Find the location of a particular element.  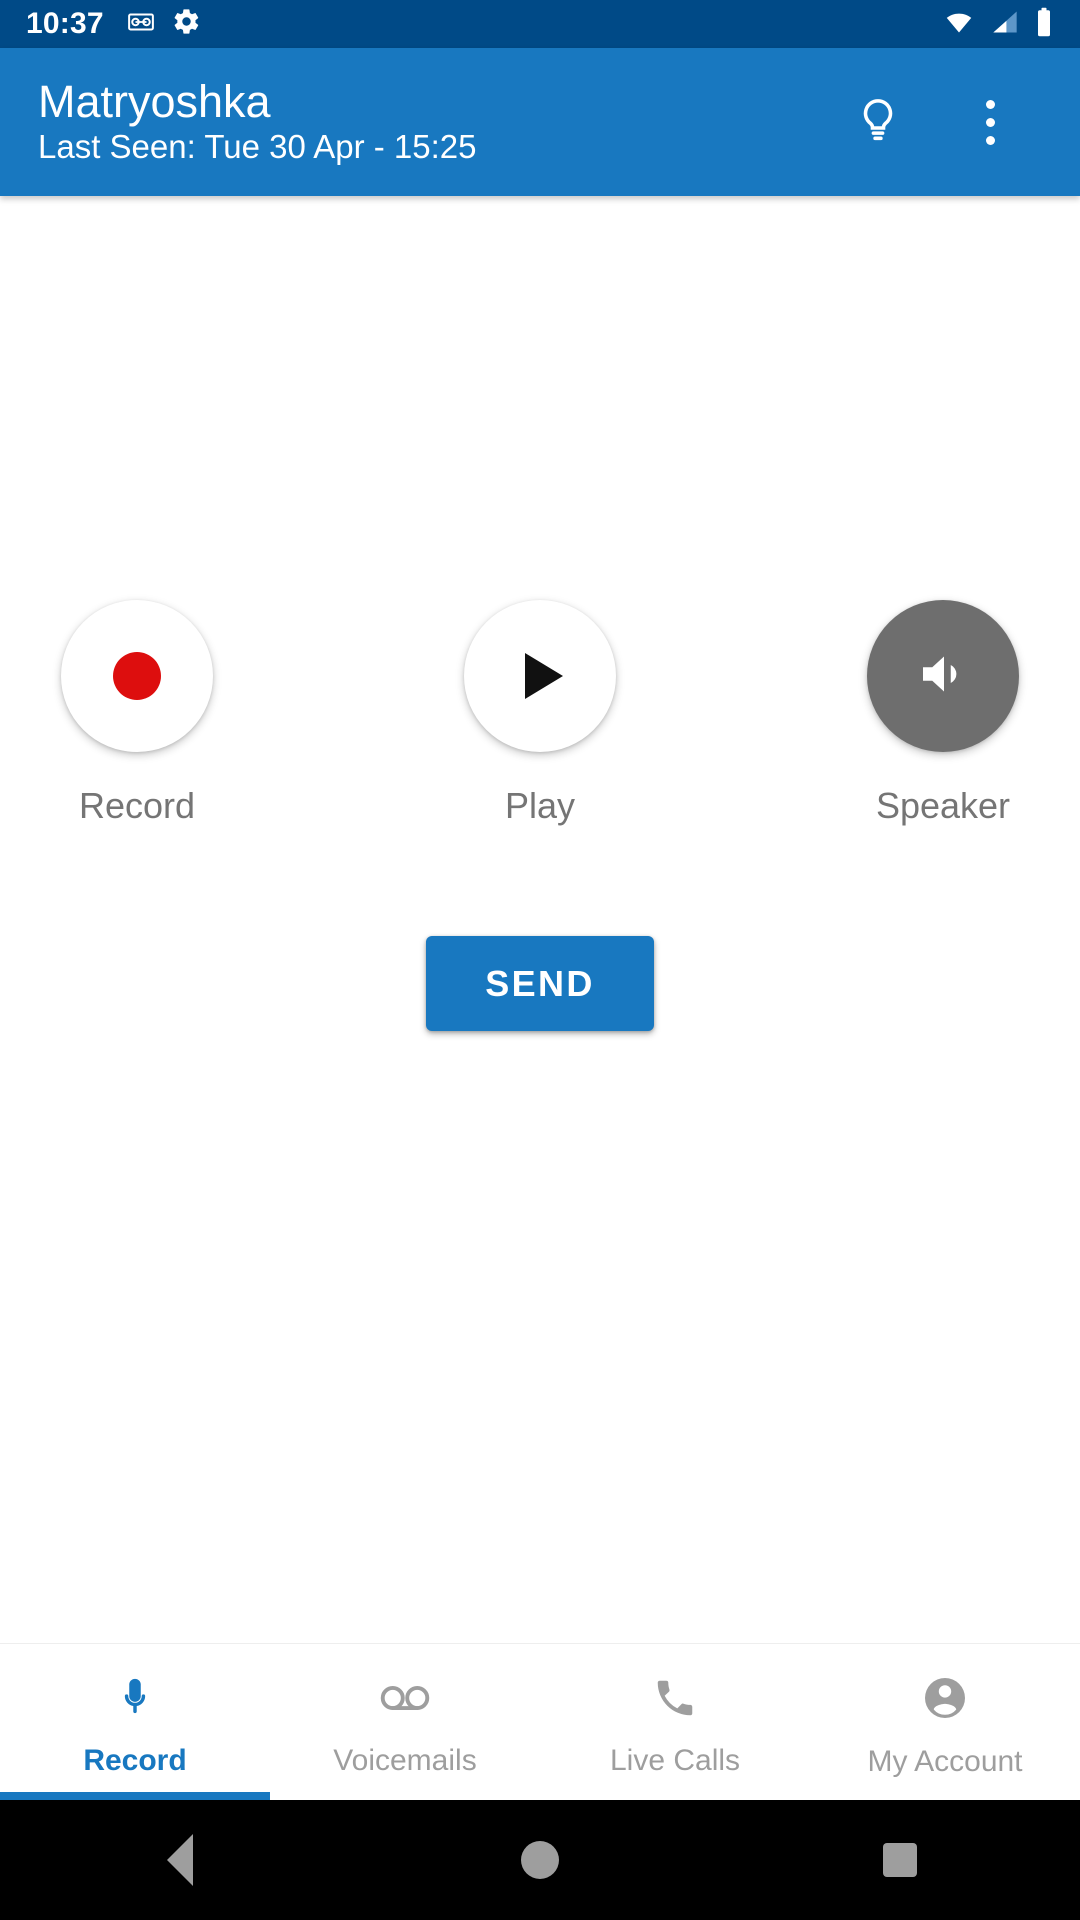

play-control: Play is located at coordinates (540, 713).